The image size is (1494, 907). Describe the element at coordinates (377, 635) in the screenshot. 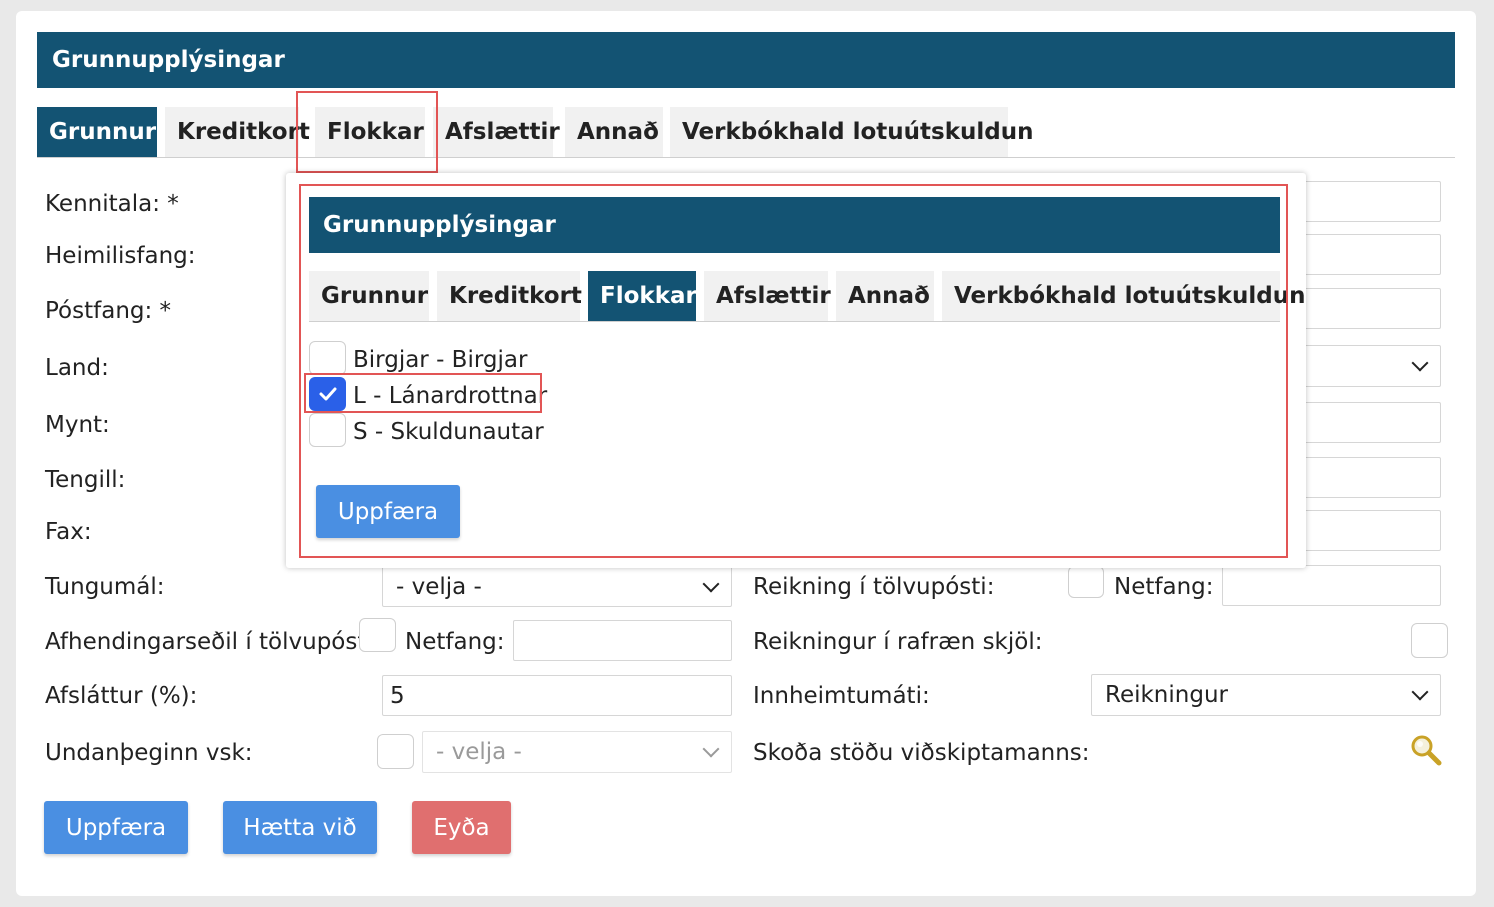

I see `delivery-email-checkbox` at that location.